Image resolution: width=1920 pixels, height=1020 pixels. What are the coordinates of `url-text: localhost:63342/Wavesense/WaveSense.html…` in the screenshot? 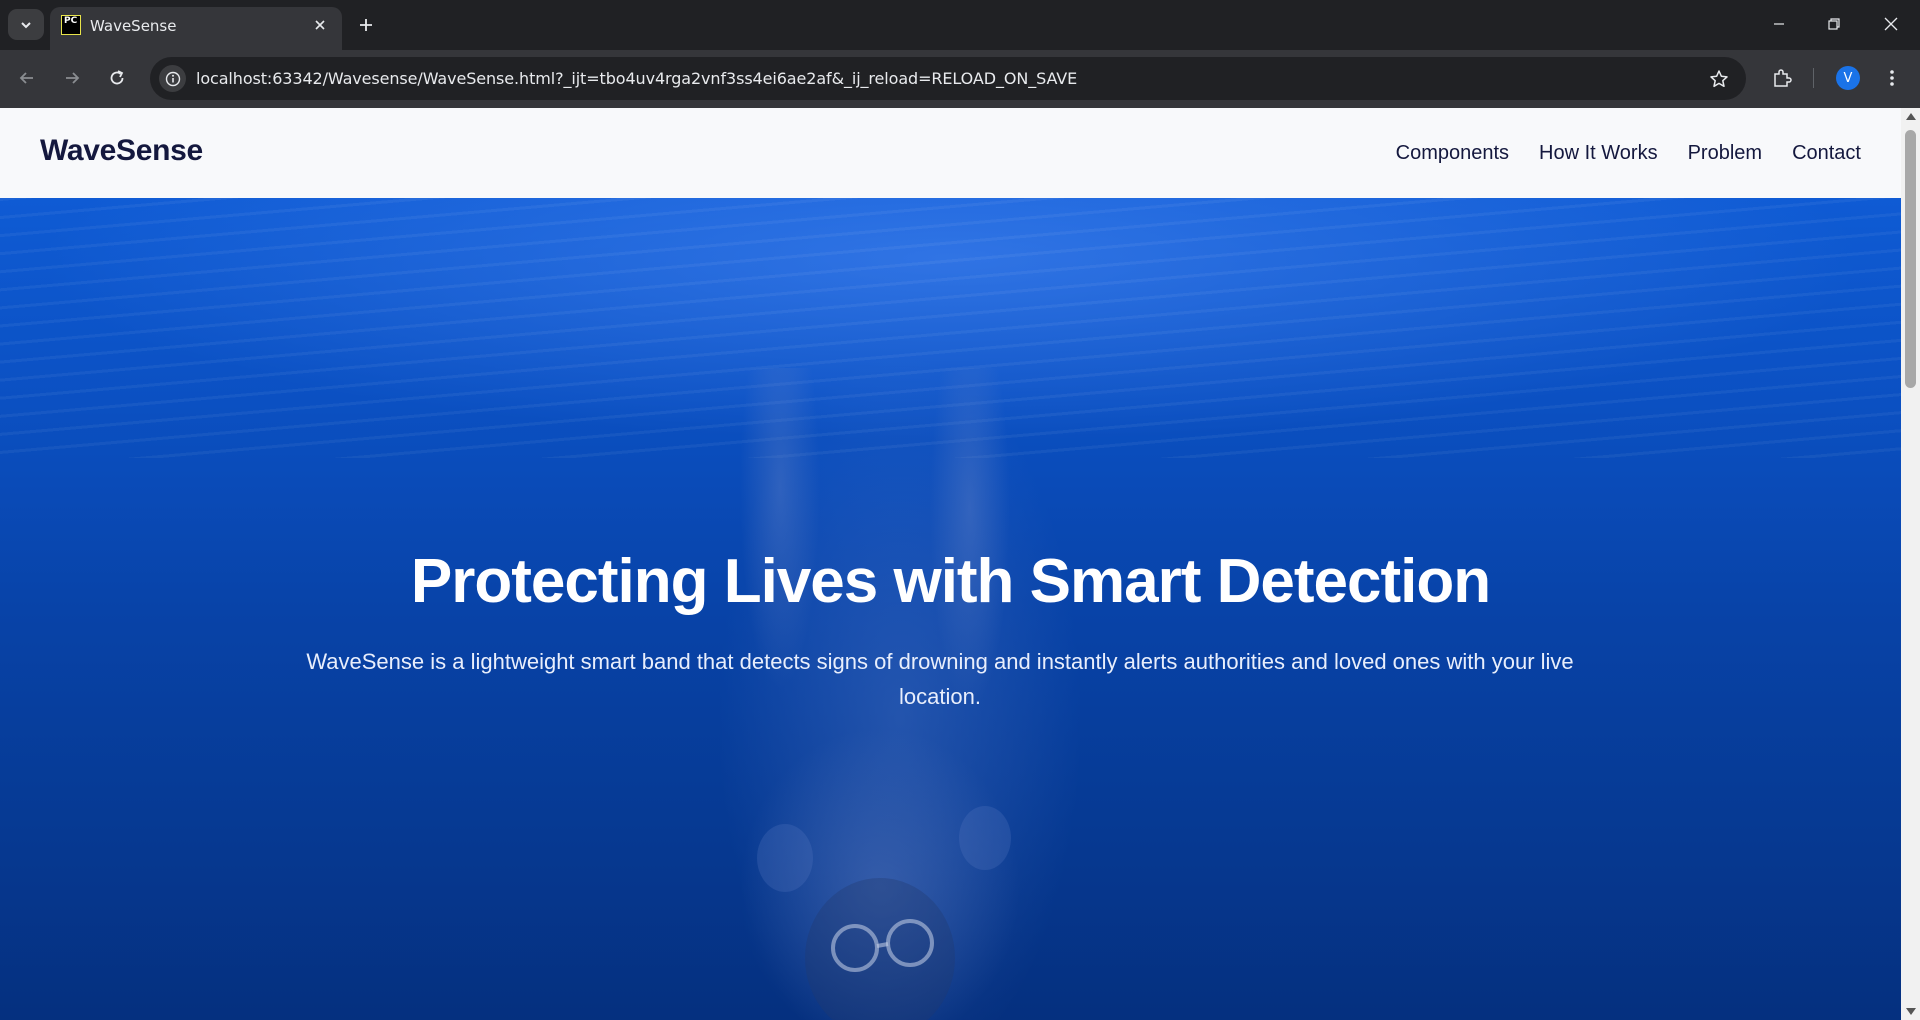 It's located at (636, 78).